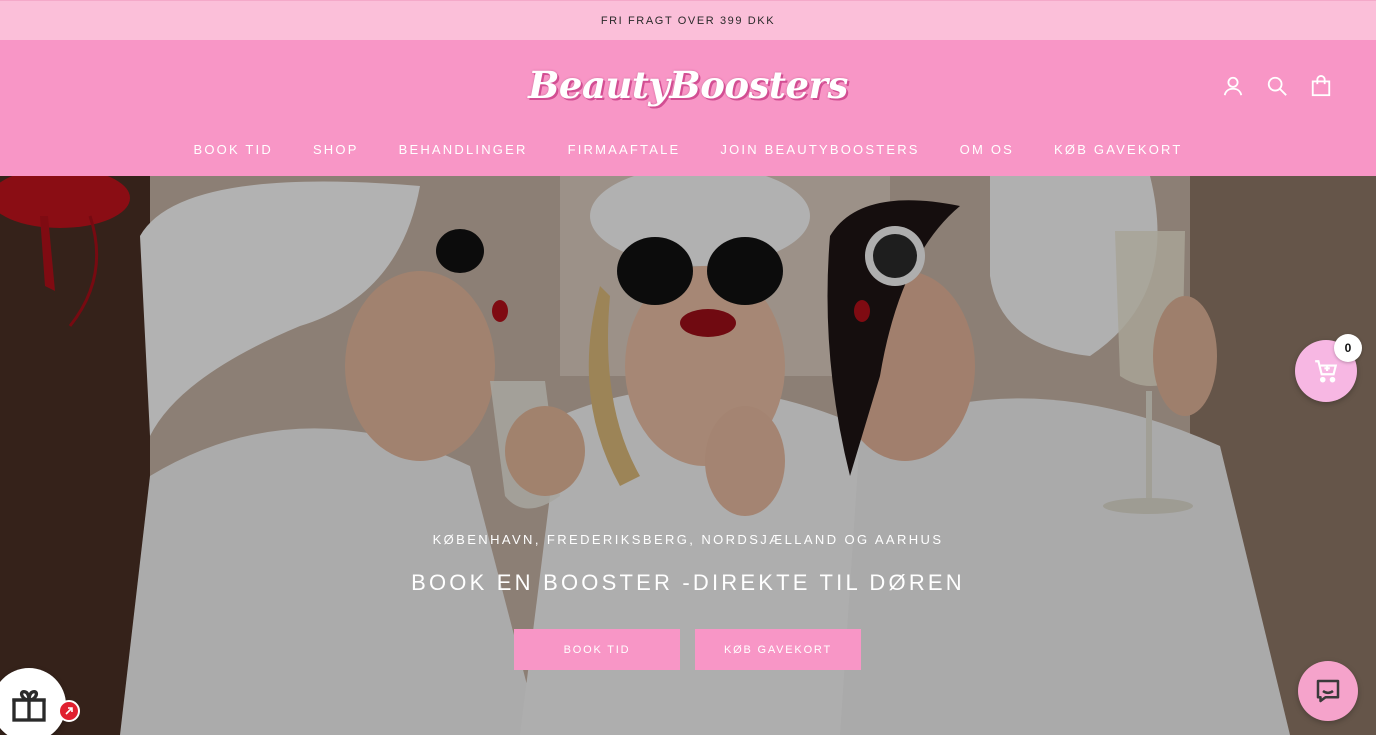 The height and width of the screenshot is (735, 1376). Describe the element at coordinates (987, 149) in the screenshot. I see `nav-item-om-os: OM OS` at that location.